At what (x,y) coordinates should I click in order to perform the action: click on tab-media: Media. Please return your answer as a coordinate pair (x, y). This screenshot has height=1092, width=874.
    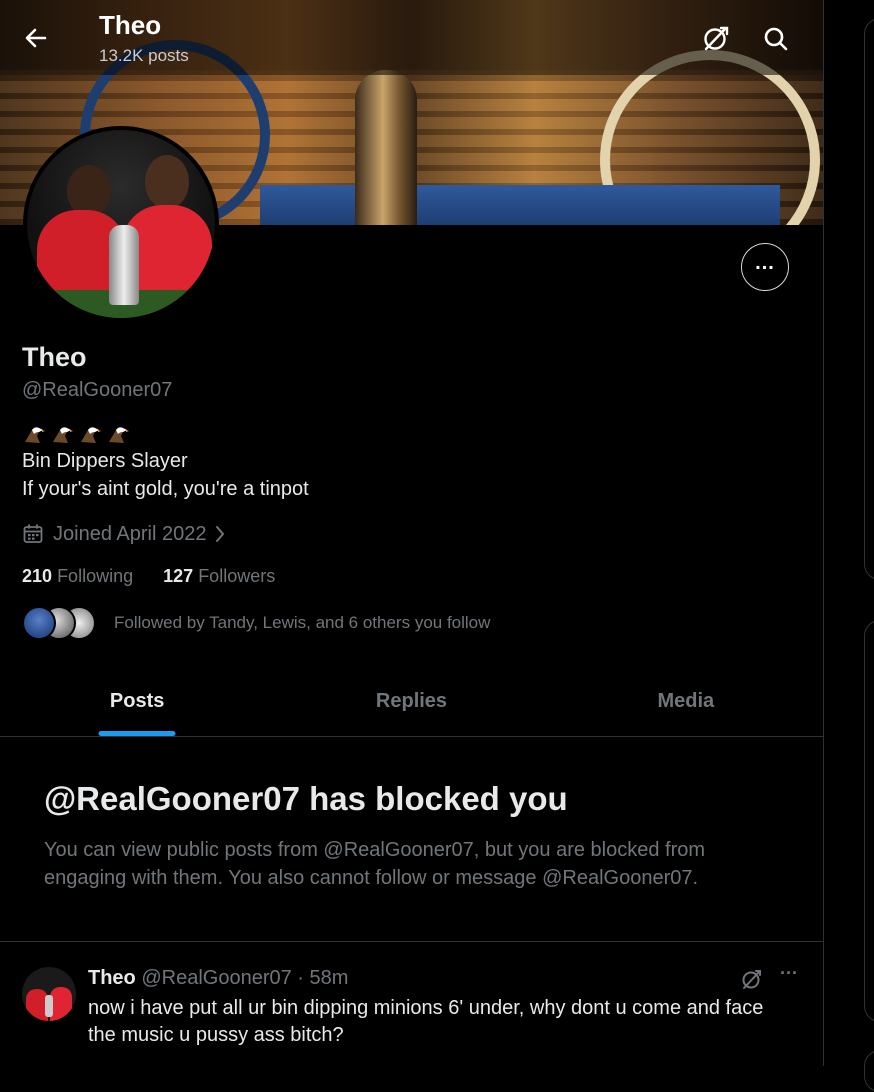
    Looking at the image, I should click on (686, 701).